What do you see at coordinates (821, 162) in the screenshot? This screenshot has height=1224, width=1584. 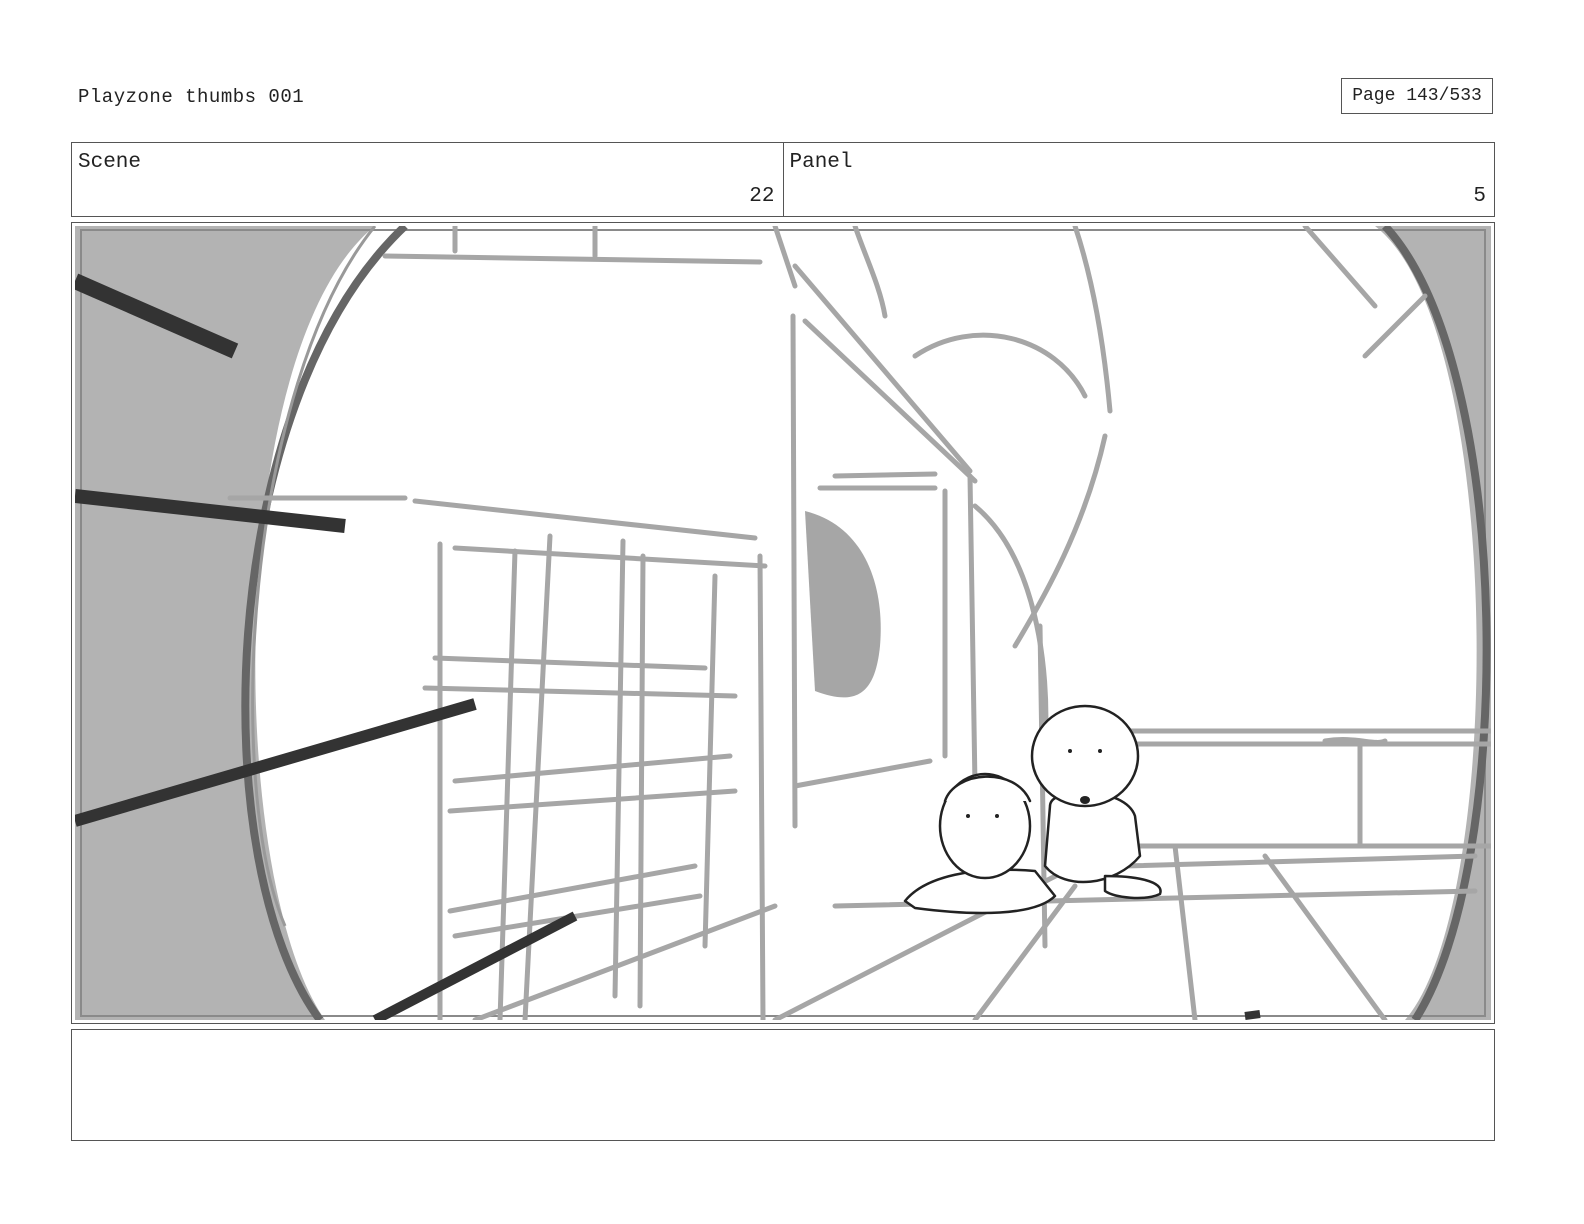 I see `panel-label: Panel` at bounding box center [821, 162].